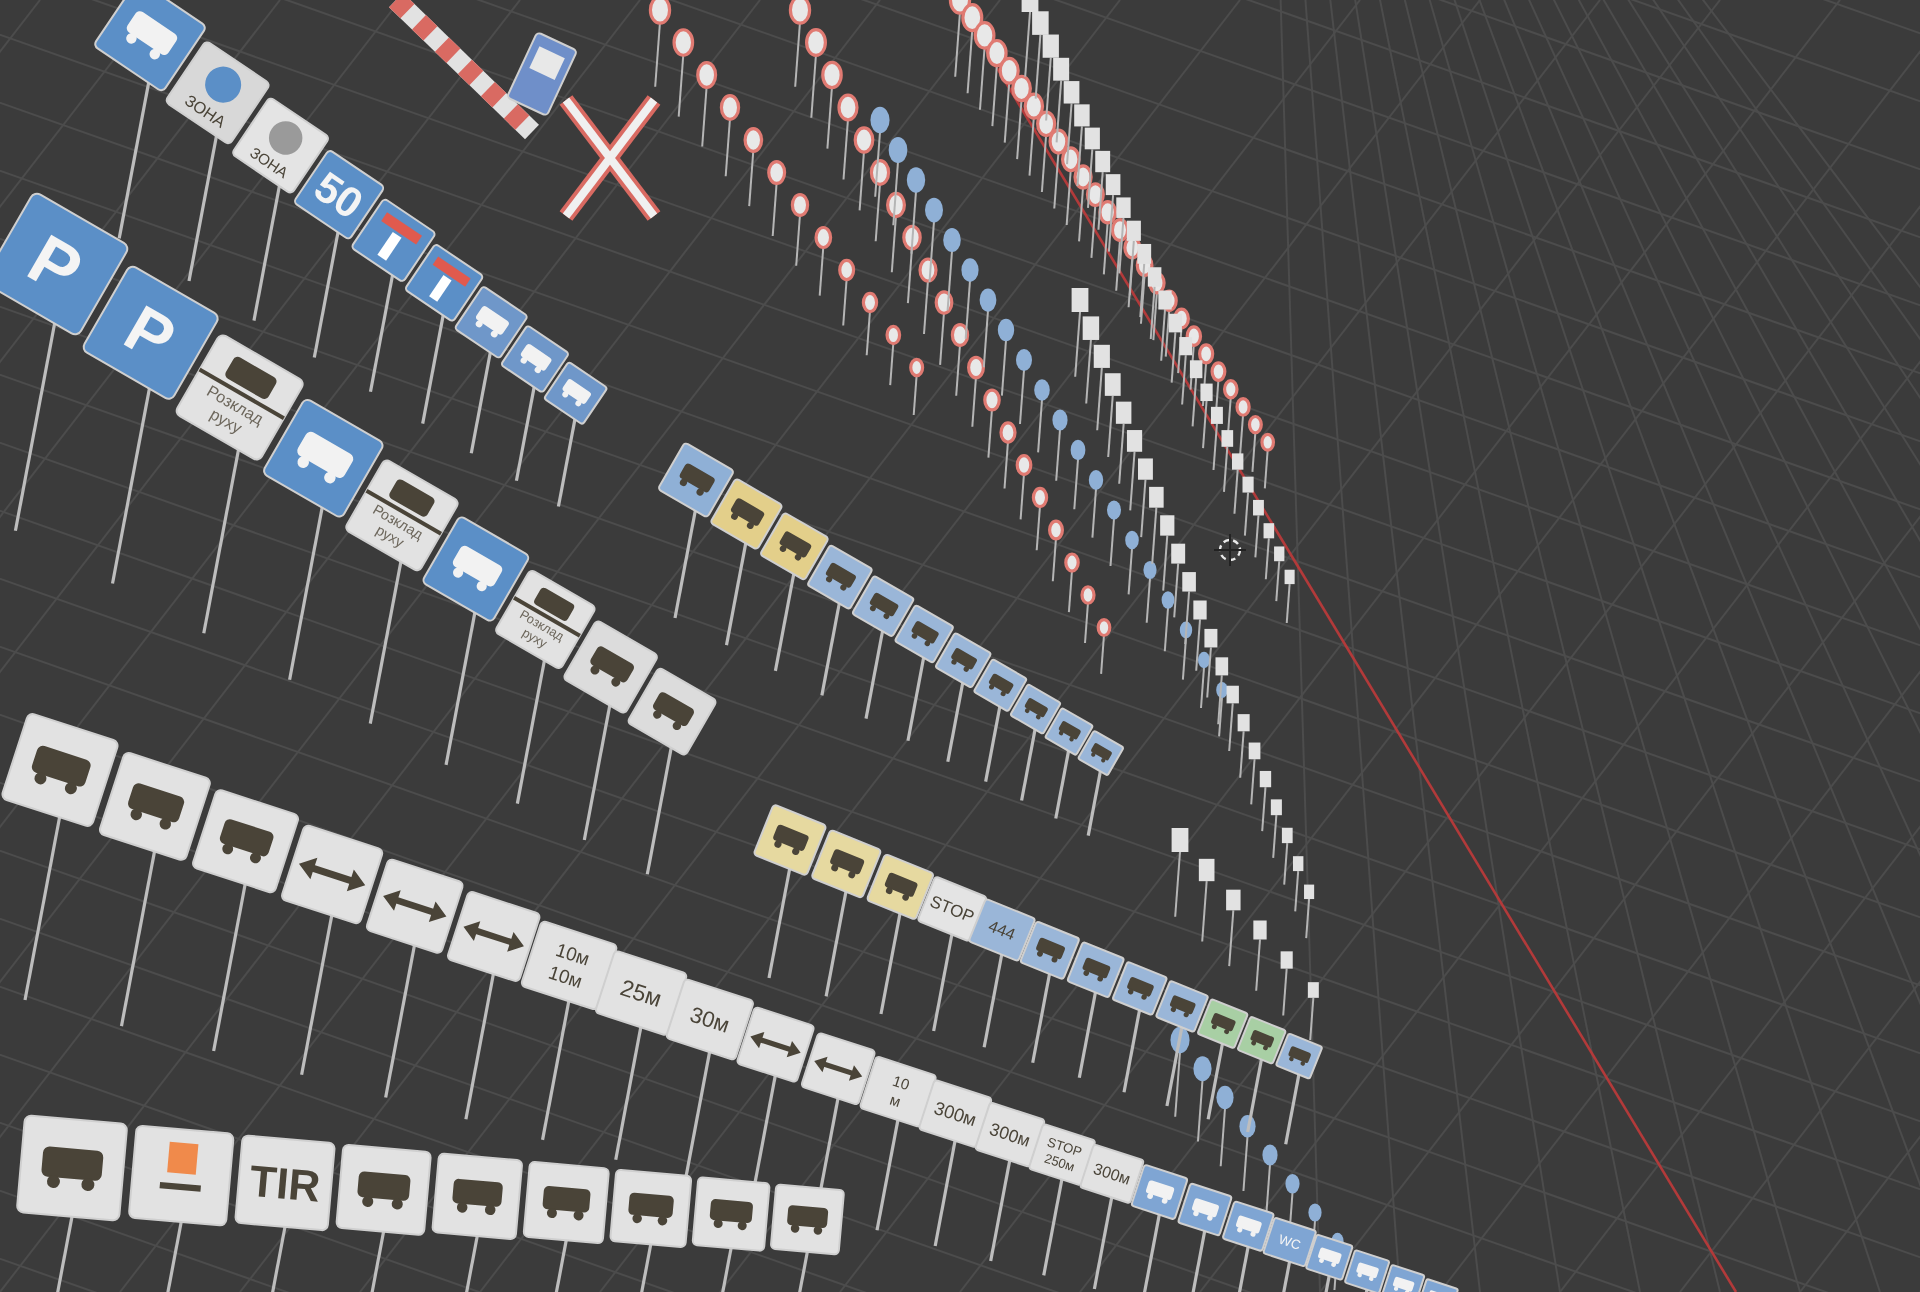 Image resolution: width=1920 pixels, height=1292 pixels. I want to click on road-sign: TIR, so click(285, 1183).